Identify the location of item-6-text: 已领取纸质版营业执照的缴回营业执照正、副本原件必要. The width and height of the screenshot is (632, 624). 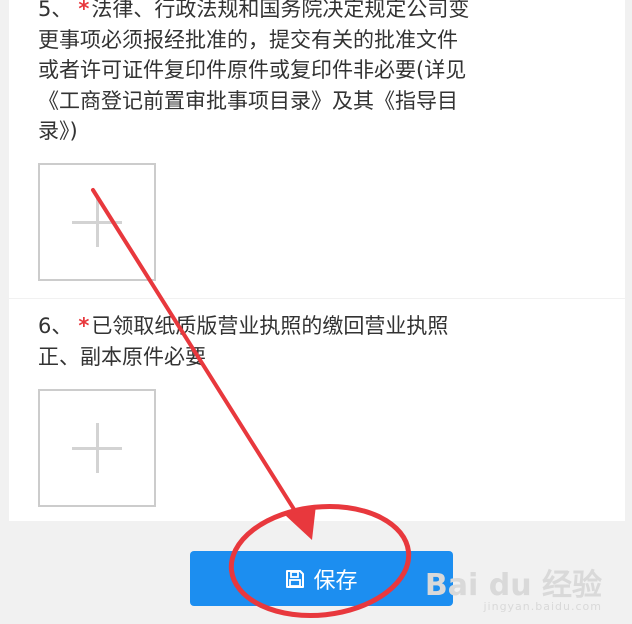
(243, 341).